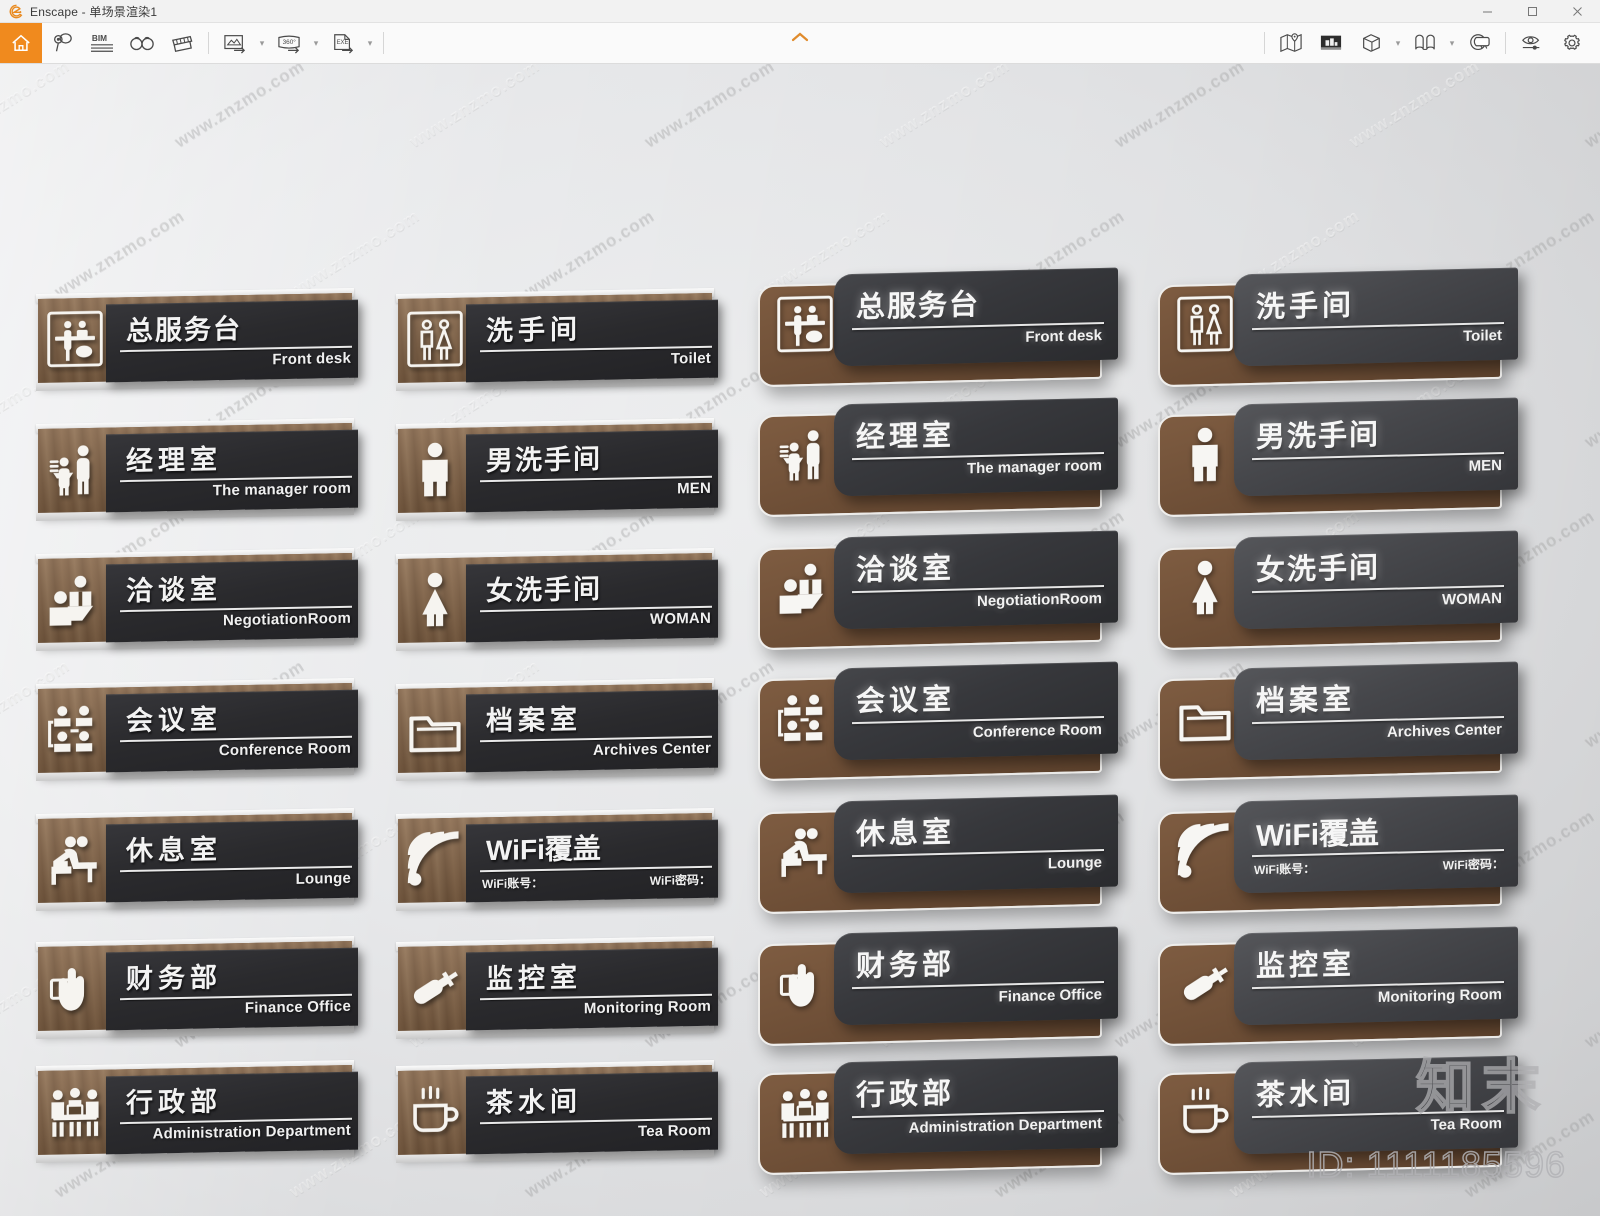  I want to click on svg-text: EXE, so click(343, 43).